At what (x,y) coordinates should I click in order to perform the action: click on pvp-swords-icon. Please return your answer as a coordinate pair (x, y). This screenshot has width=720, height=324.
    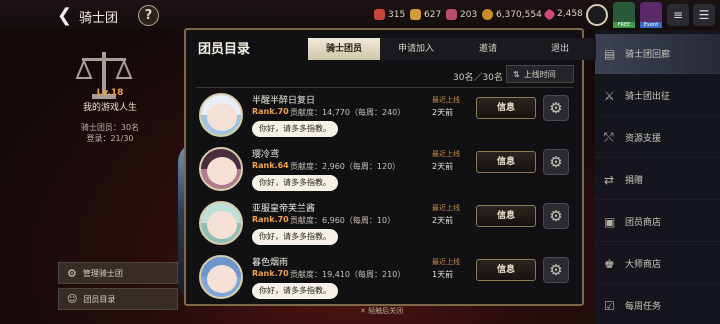
    Looking at the image, I should click on (597, 15).